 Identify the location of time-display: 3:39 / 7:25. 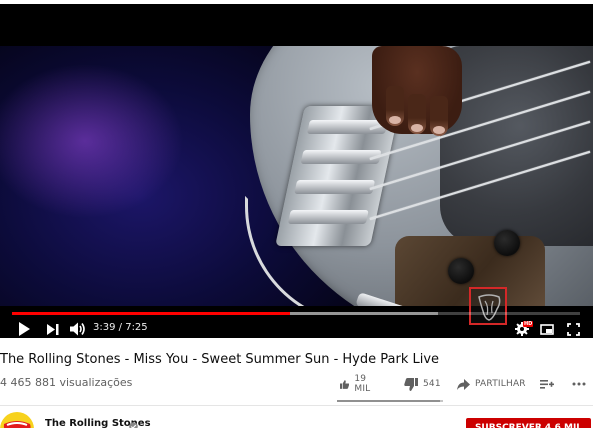
(120, 327).